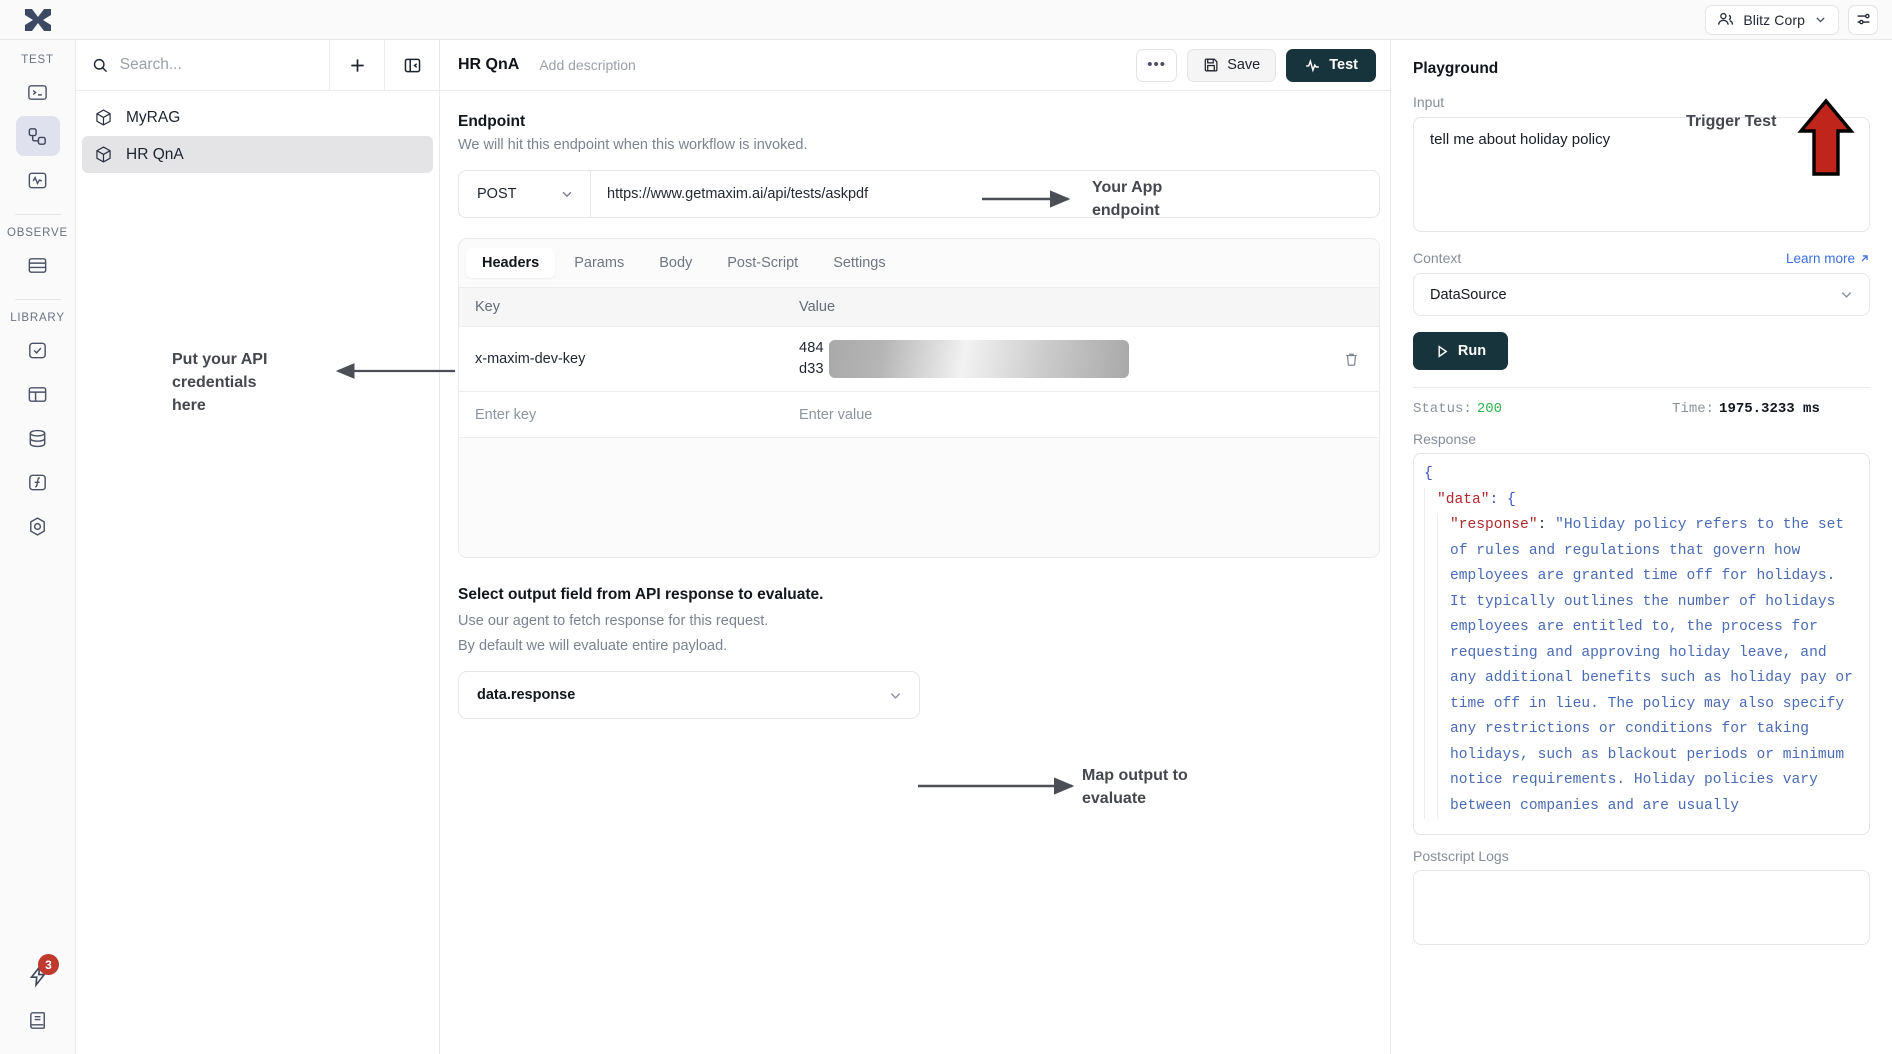  I want to click on org-name: Blitz Corp, so click(1774, 19).